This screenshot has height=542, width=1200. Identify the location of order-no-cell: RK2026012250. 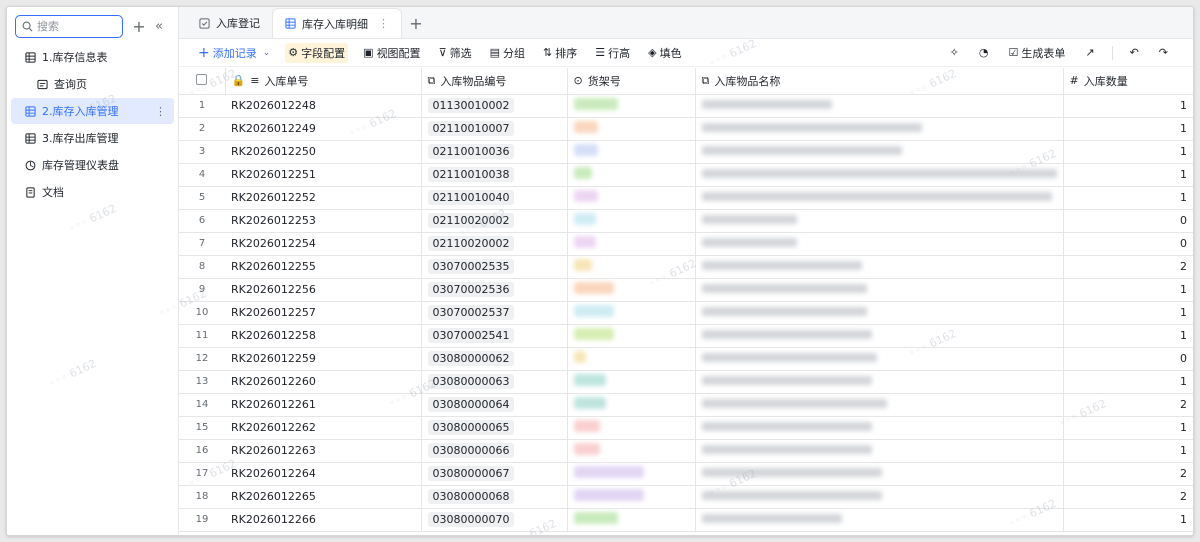
(323, 152).